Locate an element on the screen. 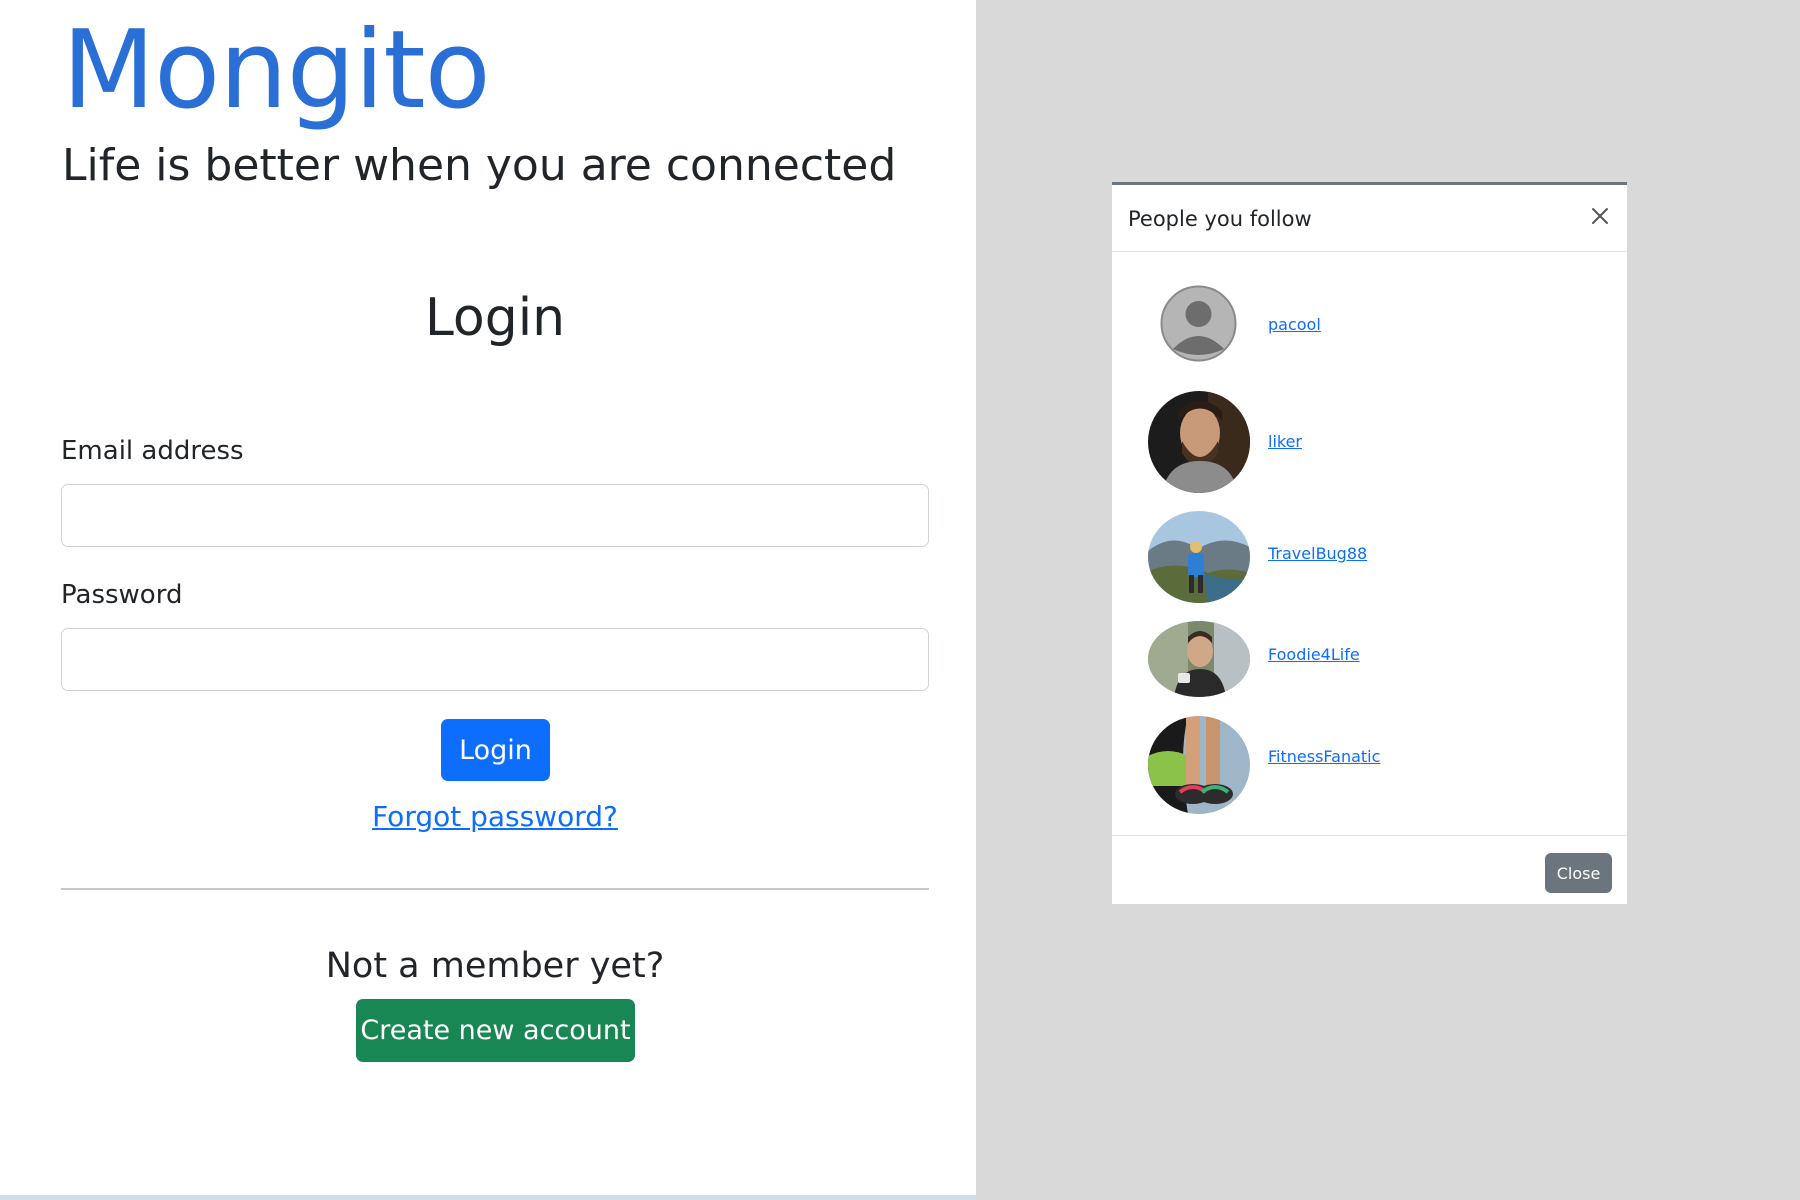 This screenshot has width=1800, height=1200. followed-user-link: Foodie4Life is located at coordinates (1314, 654).